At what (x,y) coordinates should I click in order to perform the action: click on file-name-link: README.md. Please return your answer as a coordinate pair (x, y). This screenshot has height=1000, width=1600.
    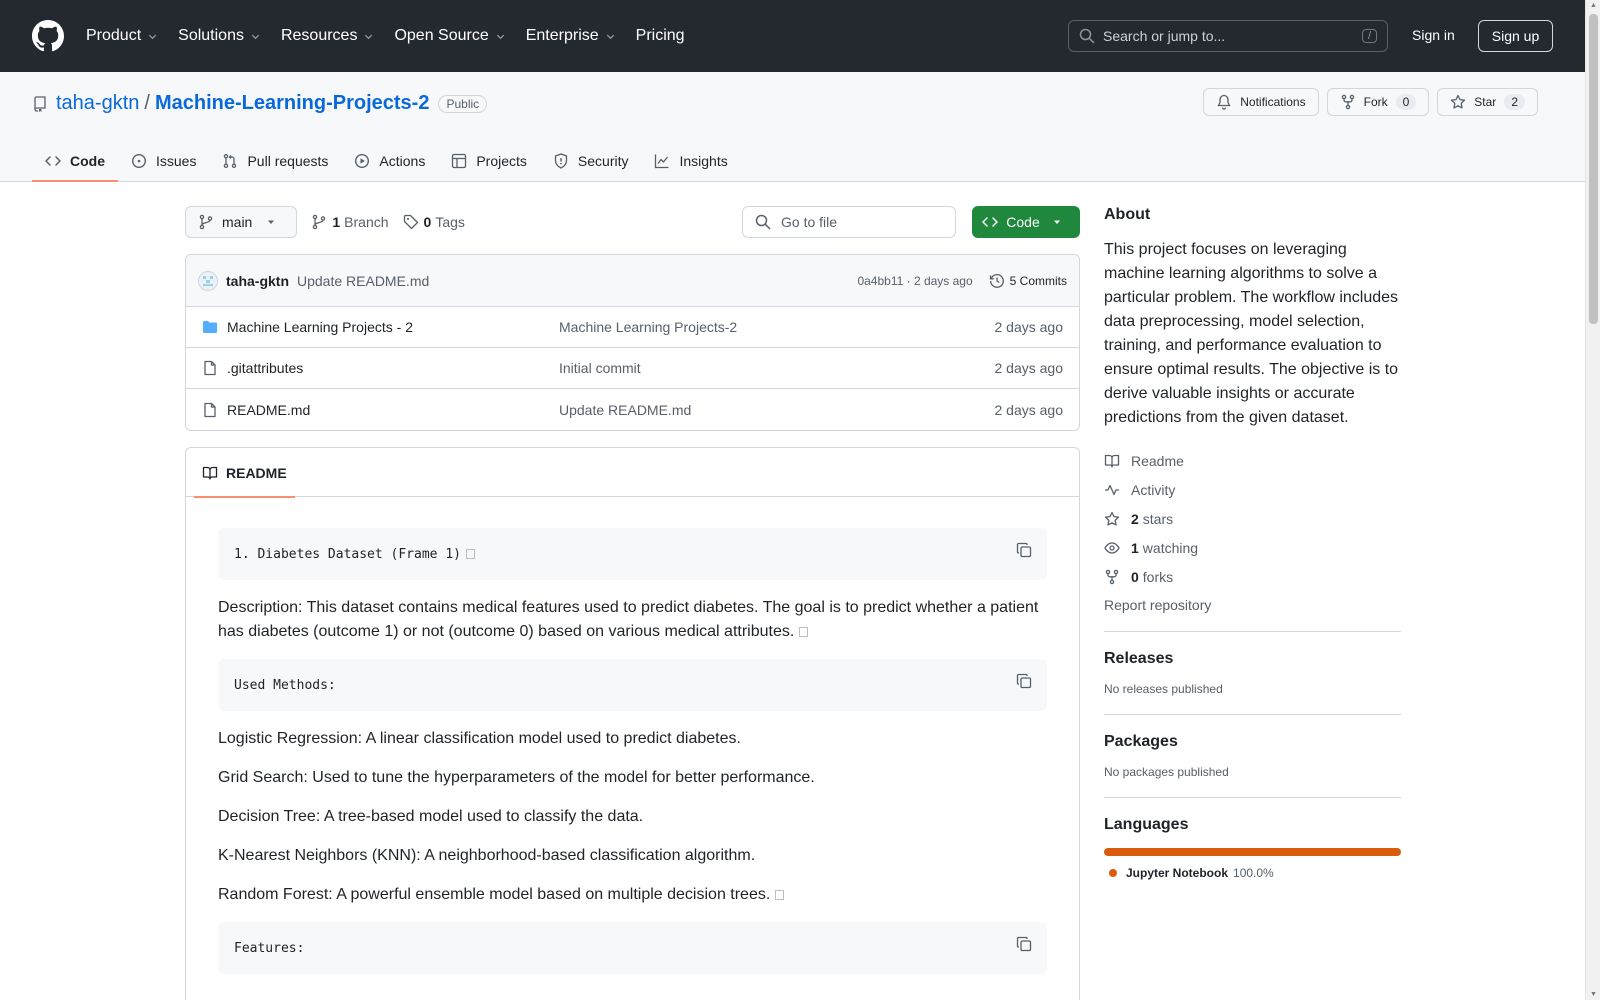
    Looking at the image, I should click on (393, 410).